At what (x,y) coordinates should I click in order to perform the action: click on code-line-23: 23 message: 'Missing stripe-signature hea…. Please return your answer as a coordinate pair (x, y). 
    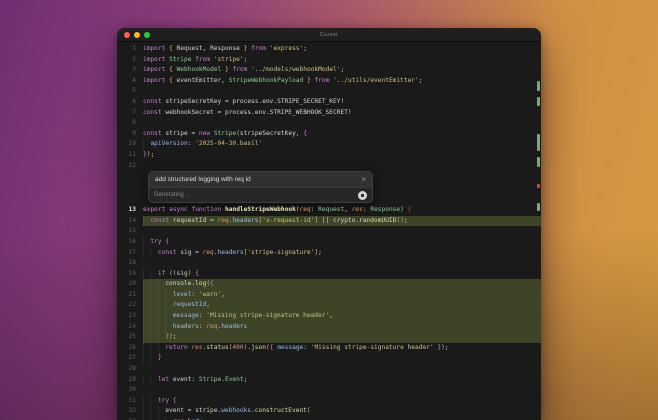
    Looking at the image, I should click on (329, 316).